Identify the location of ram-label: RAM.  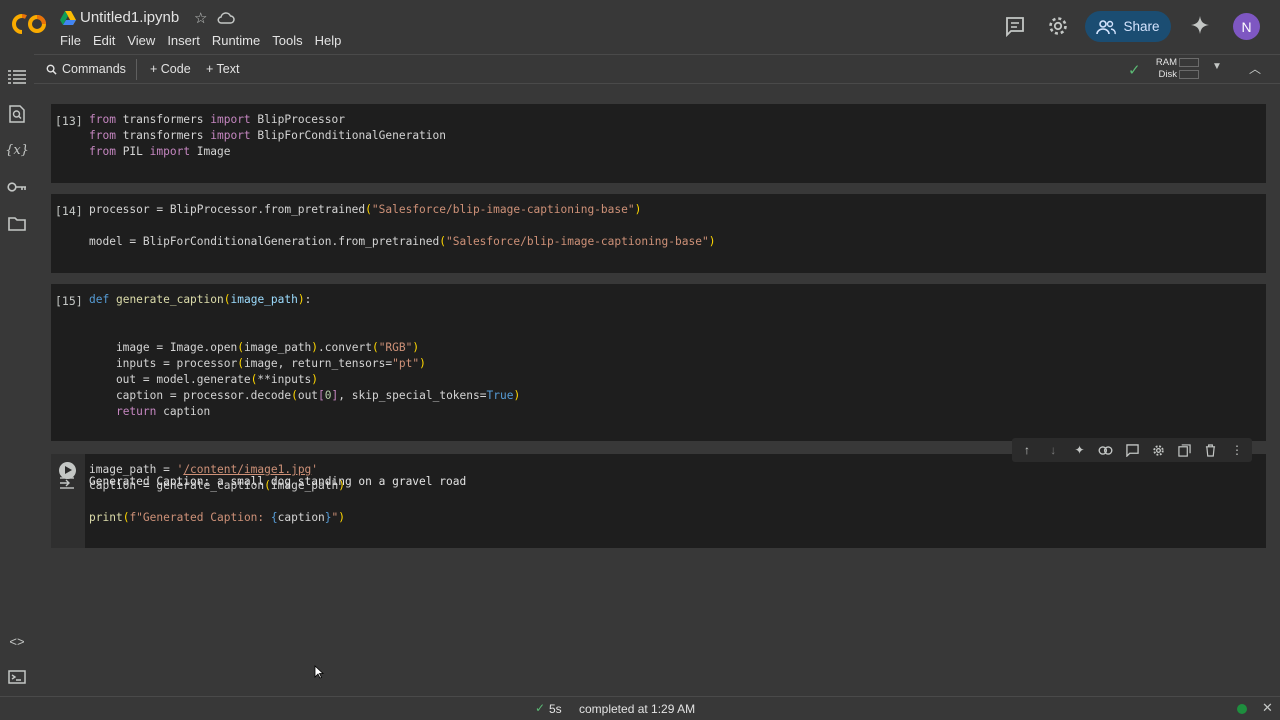
(1166, 62).